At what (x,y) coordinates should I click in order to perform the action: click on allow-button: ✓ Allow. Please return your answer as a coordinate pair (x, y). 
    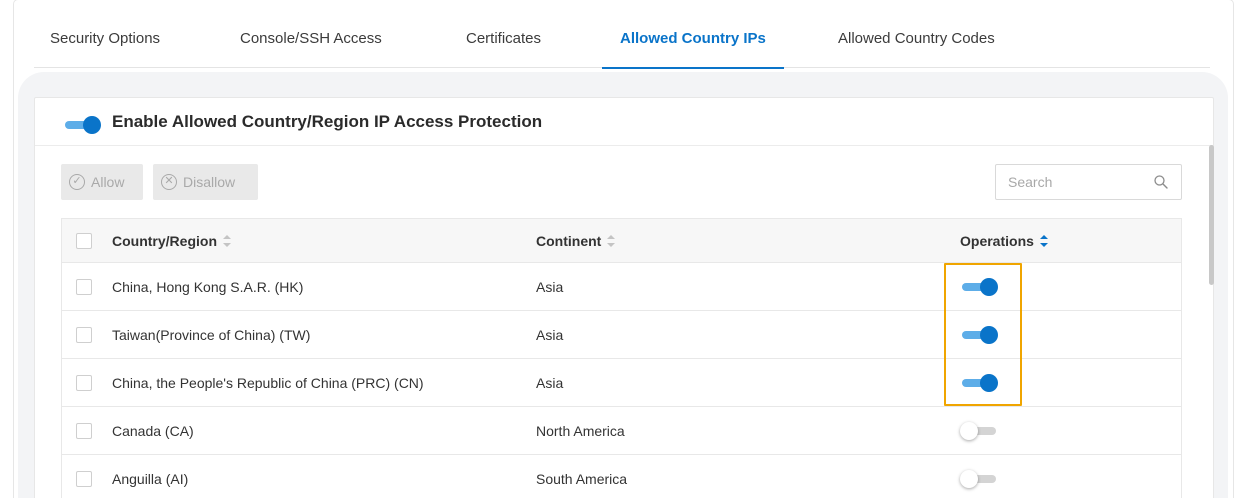
    Looking at the image, I should click on (102, 182).